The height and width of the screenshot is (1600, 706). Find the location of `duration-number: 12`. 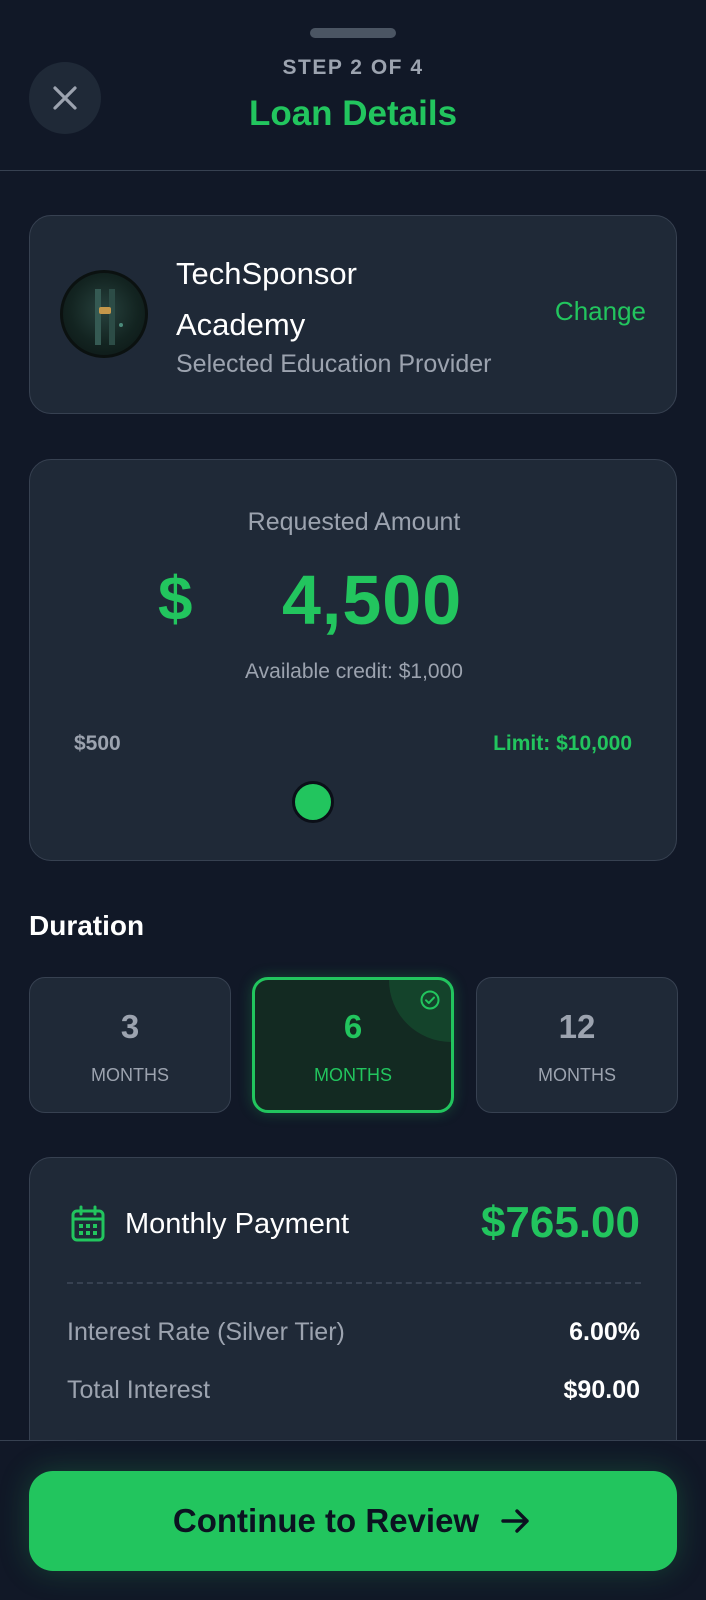

duration-number: 12 is located at coordinates (577, 1026).